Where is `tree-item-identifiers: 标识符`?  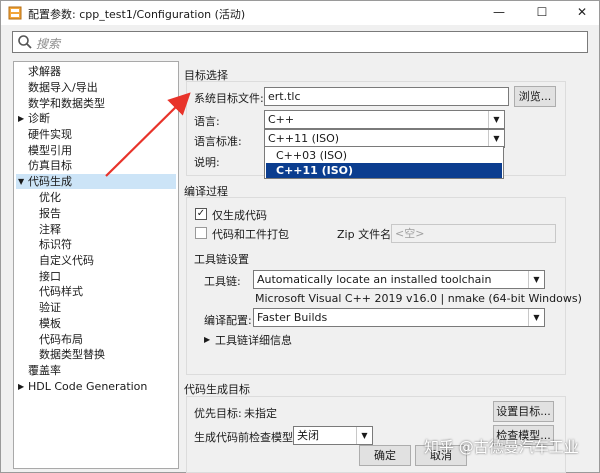 tree-item-identifiers: 标识符 is located at coordinates (55, 244).